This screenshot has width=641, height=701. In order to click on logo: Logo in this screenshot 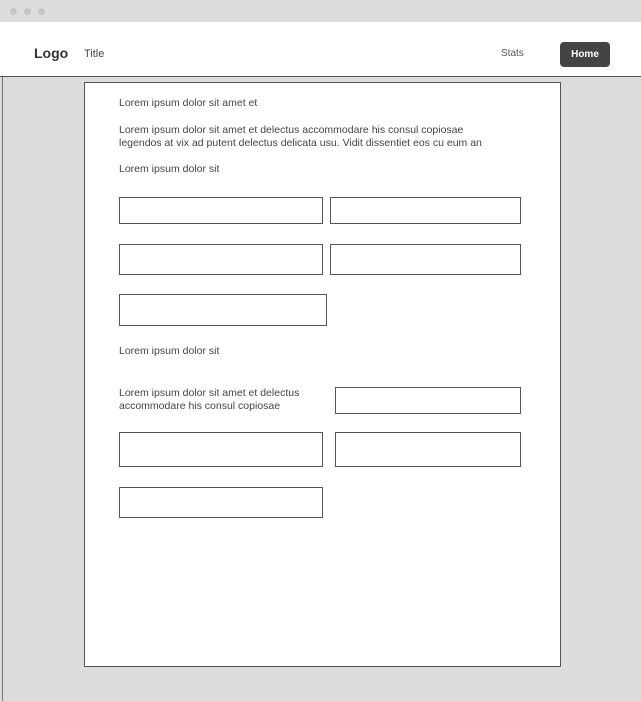, I will do `click(51, 53)`.